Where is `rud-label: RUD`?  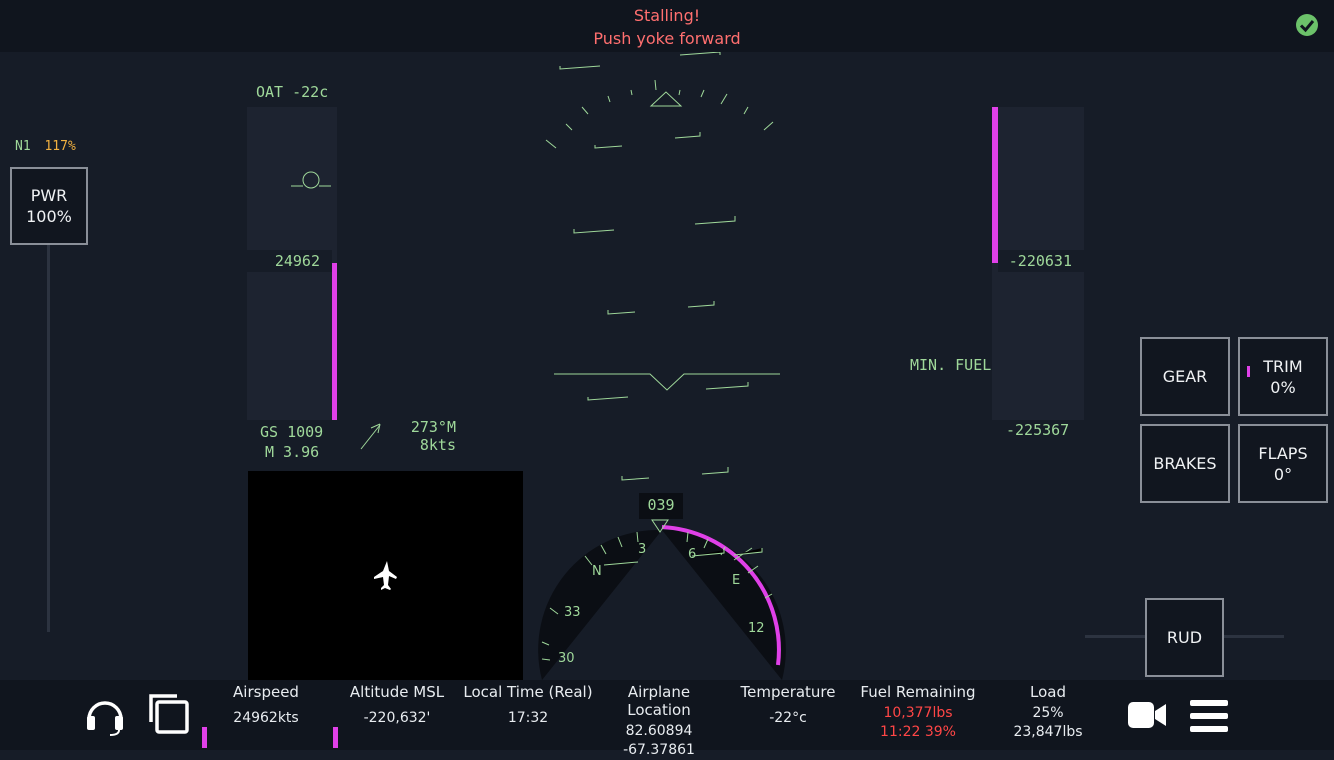
rud-label: RUD is located at coordinates (1184, 637).